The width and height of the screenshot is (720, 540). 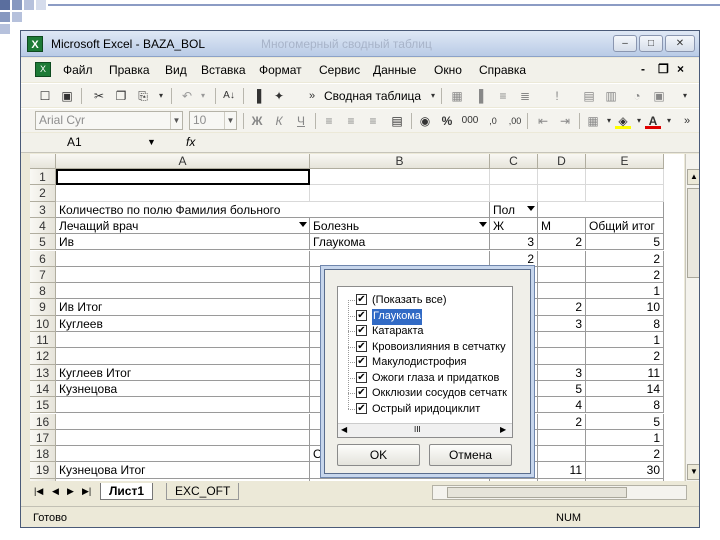 I want to click on row-header: 20, so click(x=43, y=479).